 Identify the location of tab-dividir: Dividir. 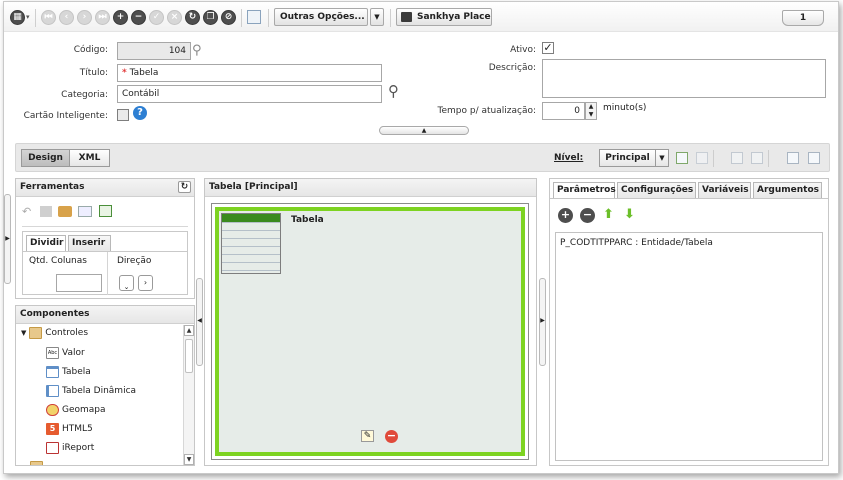
(46, 243).